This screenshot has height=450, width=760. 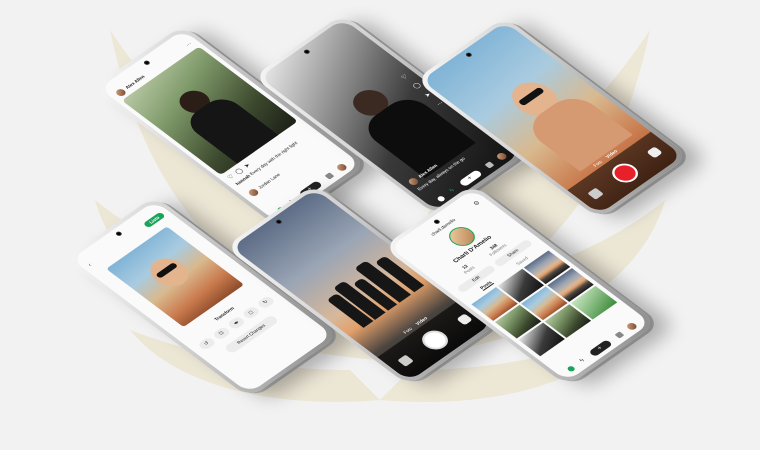 I want to click on share-icon: ➤, so click(x=247, y=166).